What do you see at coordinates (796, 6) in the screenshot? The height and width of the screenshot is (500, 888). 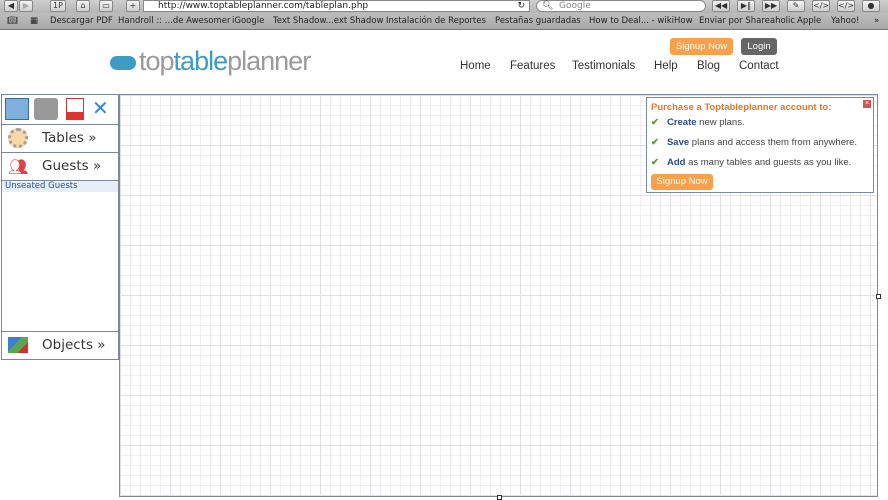 I see `evernote-icon: ✎` at bounding box center [796, 6].